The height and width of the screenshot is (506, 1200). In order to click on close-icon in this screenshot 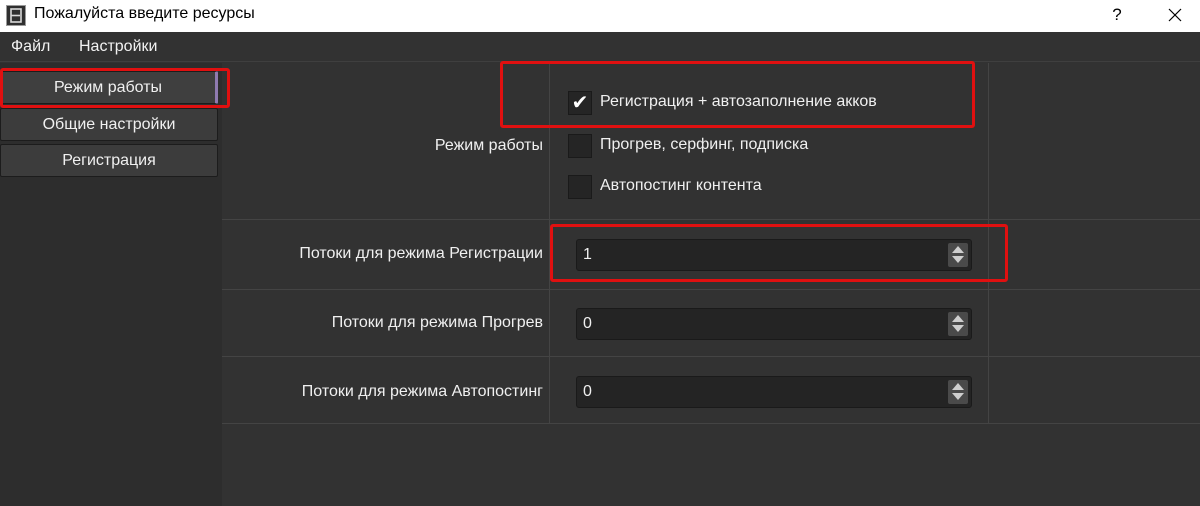, I will do `click(1175, 15)`.